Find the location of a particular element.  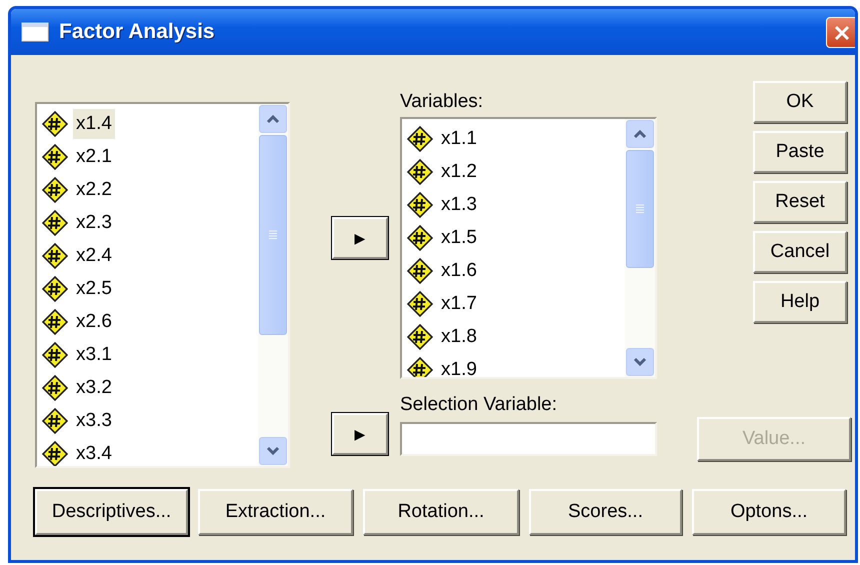

variable-item: x1.4 is located at coordinates (94, 123).